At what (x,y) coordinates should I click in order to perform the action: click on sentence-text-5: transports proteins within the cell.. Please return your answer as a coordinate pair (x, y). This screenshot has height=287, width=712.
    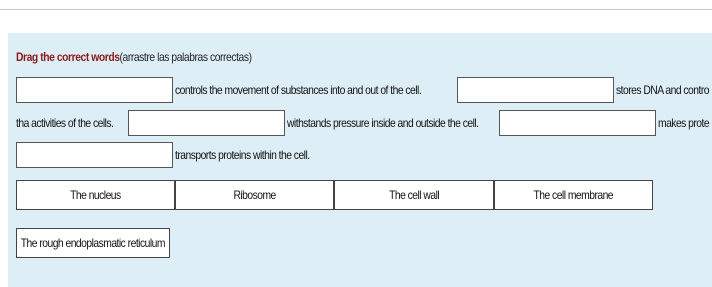
    Looking at the image, I should click on (242, 155).